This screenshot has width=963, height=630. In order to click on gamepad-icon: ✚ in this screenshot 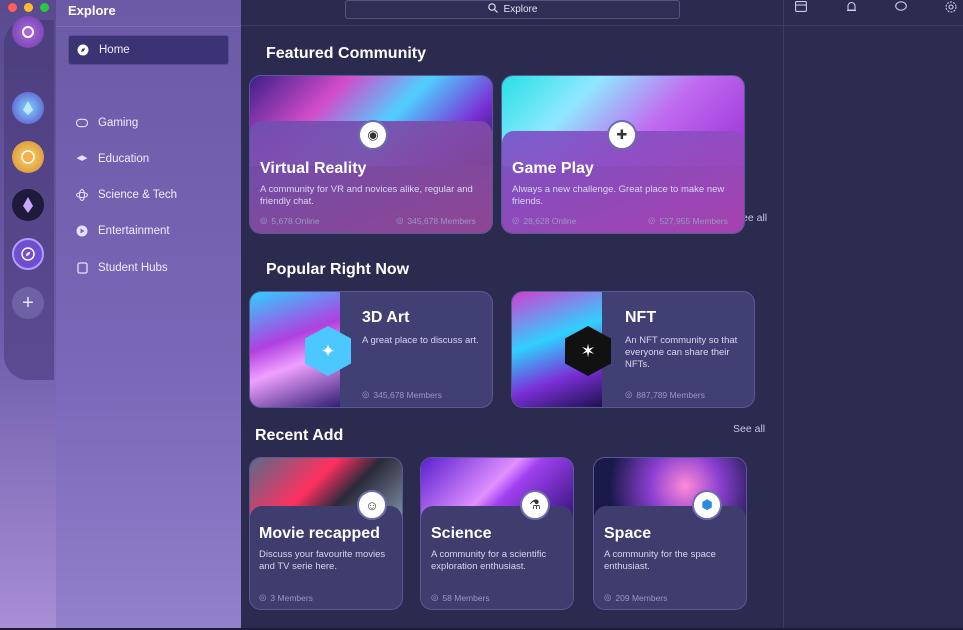, I will do `click(622, 135)`.